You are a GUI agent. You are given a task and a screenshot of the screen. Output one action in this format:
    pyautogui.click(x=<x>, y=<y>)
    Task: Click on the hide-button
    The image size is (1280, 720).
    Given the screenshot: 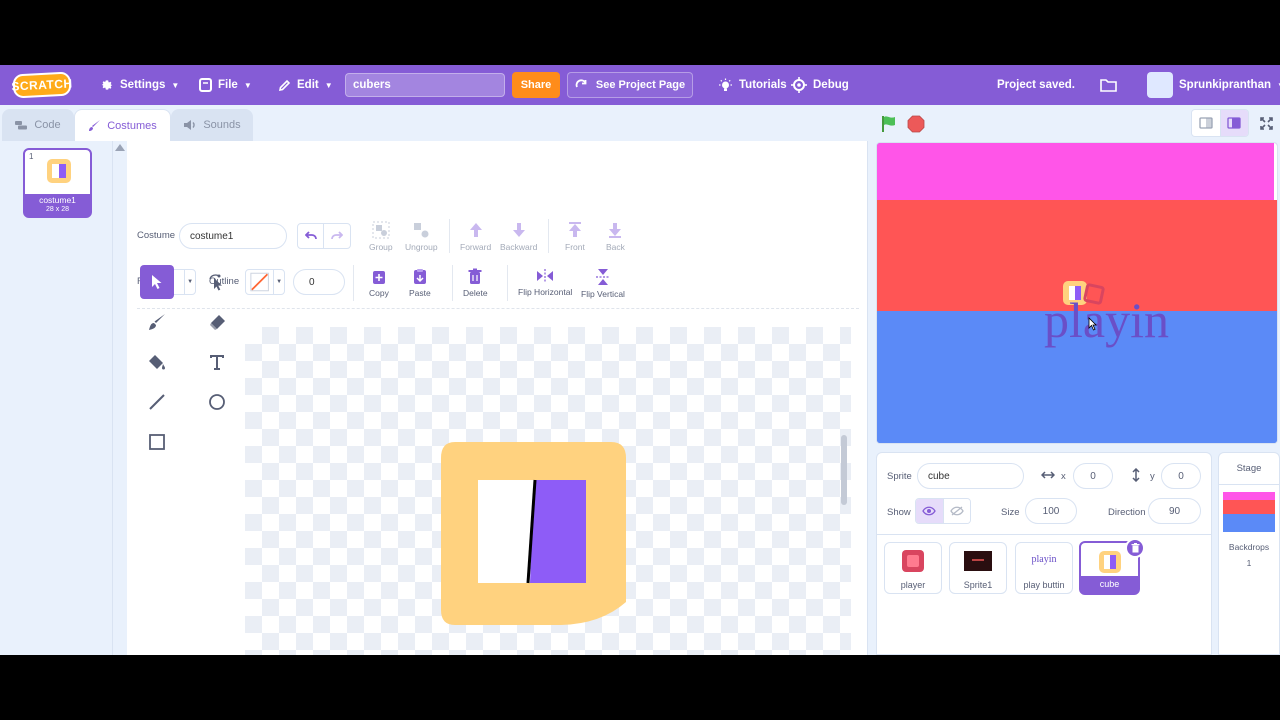 What is the action you would take?
    pyautogui.click(x=956, y=511)
    